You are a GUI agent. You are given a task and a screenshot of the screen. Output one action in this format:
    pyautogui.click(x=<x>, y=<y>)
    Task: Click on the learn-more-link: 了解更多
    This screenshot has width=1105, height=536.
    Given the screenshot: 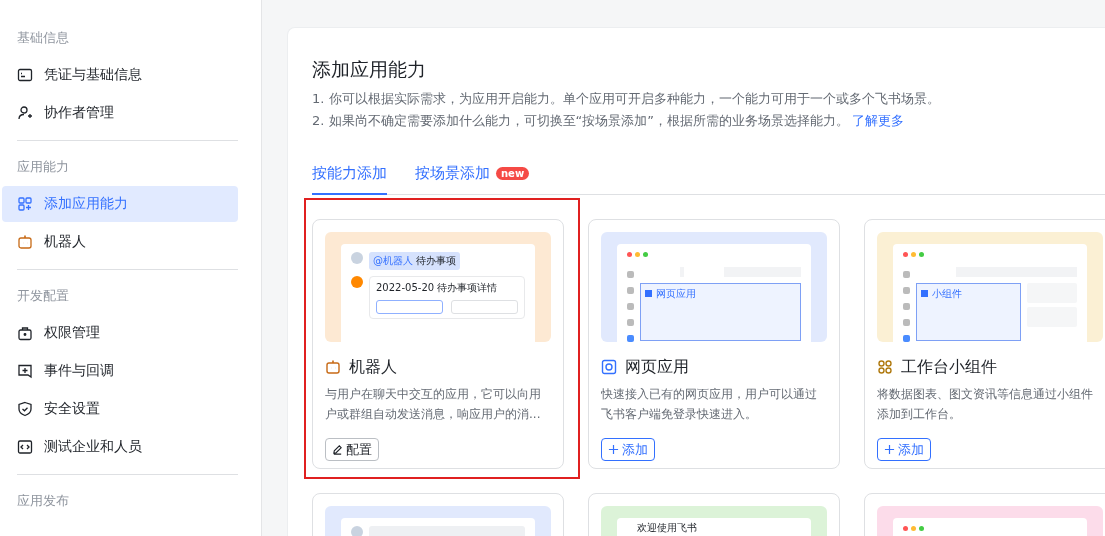 What is the action you would take?
    pyautogui.click(x=878, y=120)
    